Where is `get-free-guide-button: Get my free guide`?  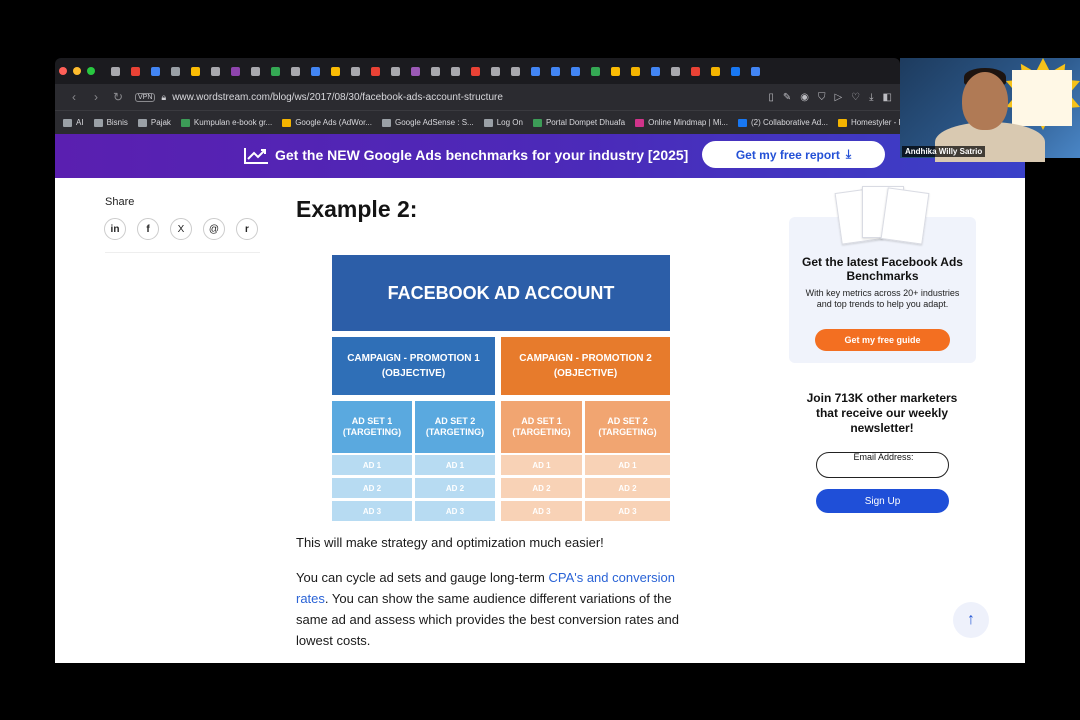
get-free-guide-button: Get my free guide is located at coordinates (882, 340).